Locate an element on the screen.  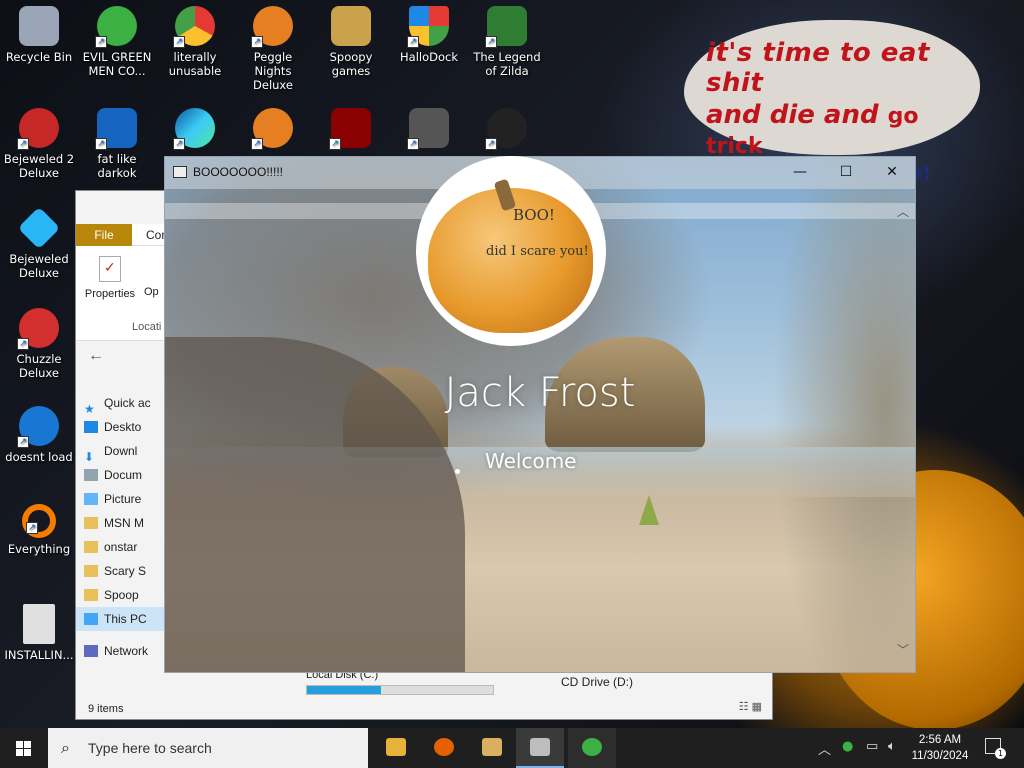
green-men-icon is located at coordinates (592, 747).